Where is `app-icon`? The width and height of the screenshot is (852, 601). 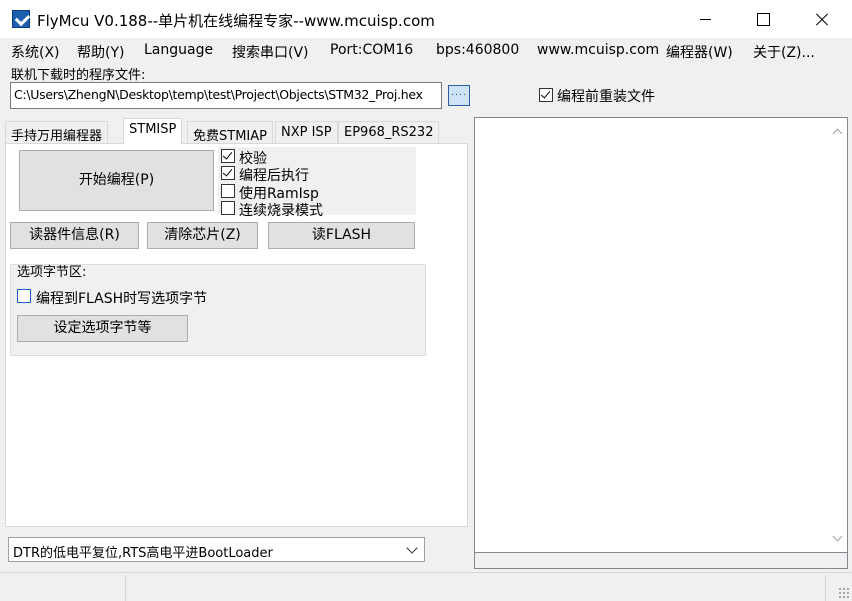
app-icon is located at coordinates (21, 19).